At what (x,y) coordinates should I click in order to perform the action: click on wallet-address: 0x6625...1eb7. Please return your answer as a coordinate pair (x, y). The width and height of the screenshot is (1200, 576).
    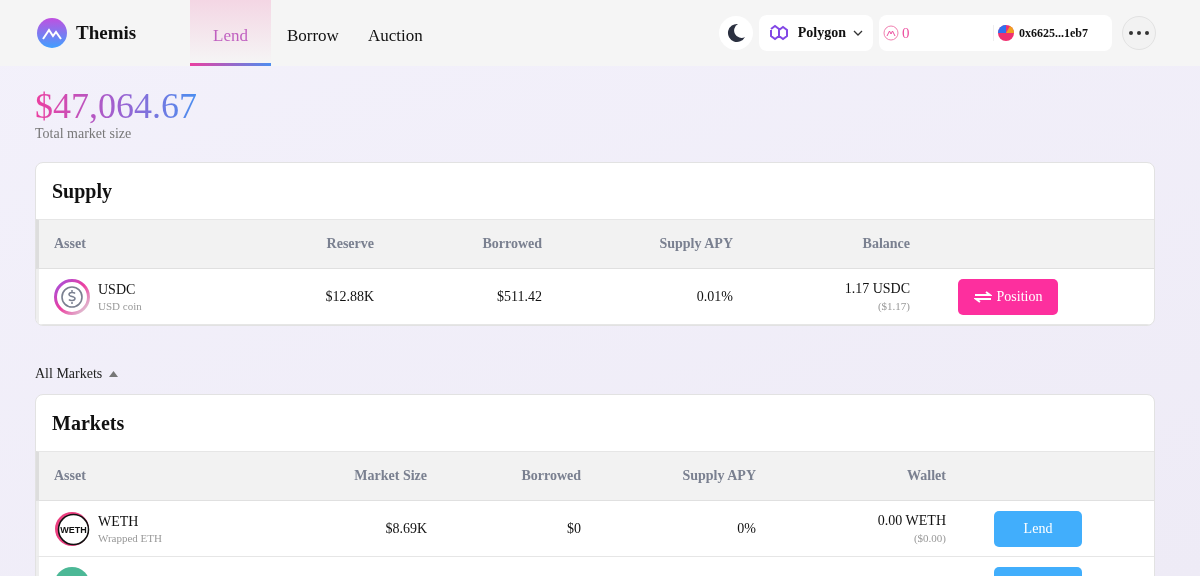
    Looking at the image, I should click on (1040, 33).